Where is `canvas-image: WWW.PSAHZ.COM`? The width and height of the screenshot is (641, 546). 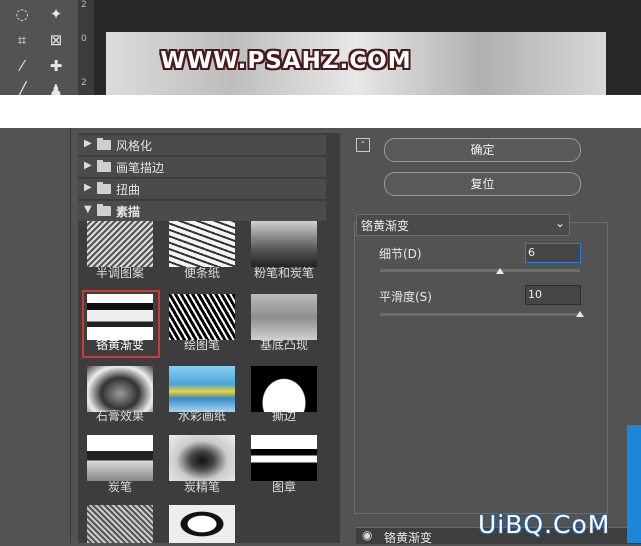
canvas-image: WWW.PSAHZ.COM is located at coordinates (356, 63).